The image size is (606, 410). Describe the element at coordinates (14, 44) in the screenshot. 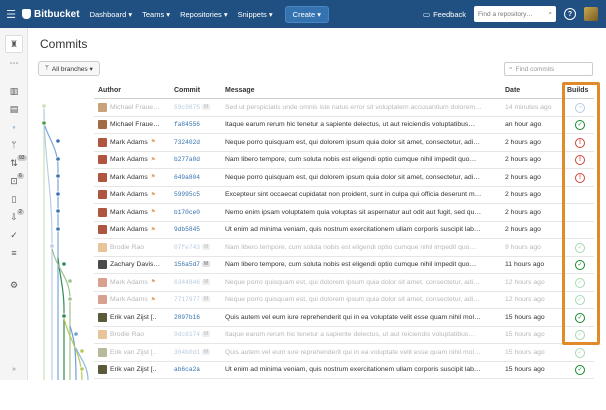

I see `repository-avatar-icon: ♜` at that location.